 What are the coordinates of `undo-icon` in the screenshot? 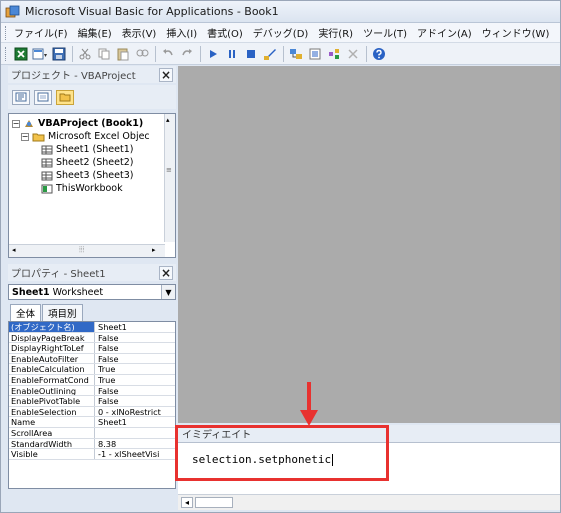 It's located at (168, 54).